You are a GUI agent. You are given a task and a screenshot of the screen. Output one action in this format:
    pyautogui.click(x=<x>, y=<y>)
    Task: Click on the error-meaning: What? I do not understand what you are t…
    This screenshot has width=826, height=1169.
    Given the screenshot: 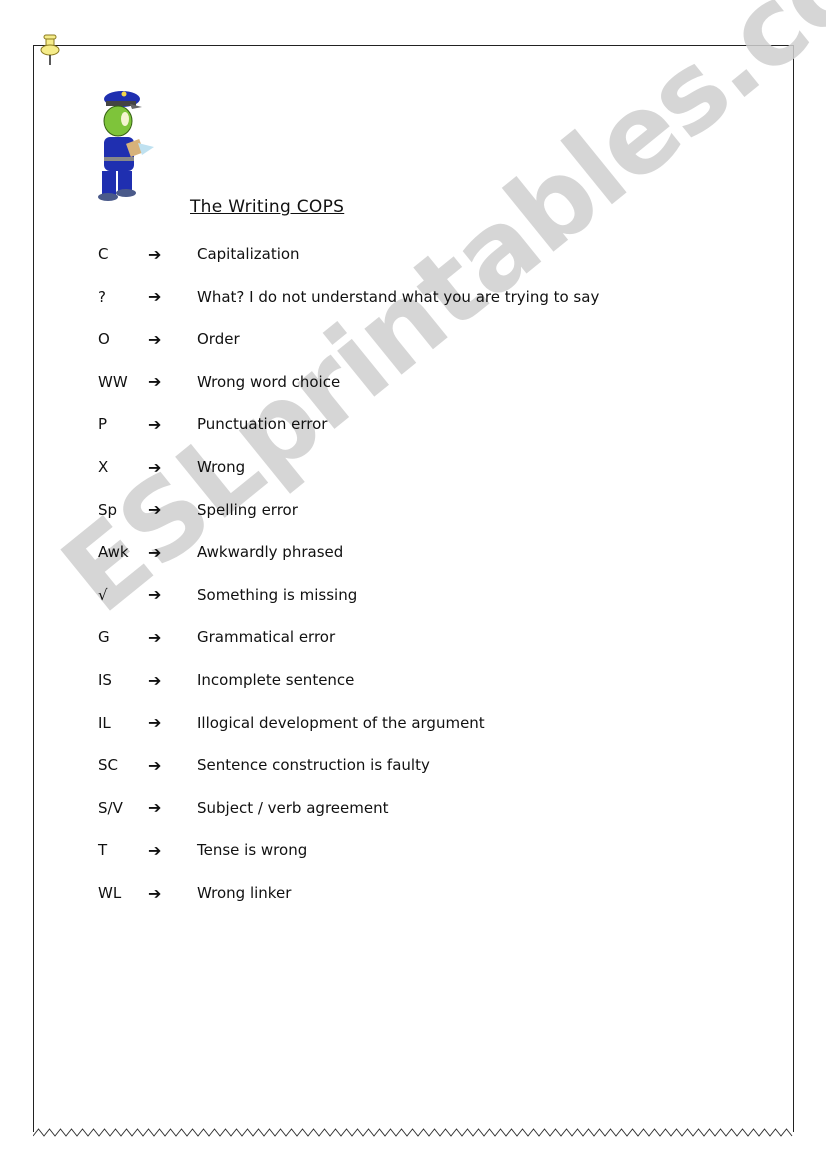 What is the action you would take?
    pyautogui.click(x=398, y=296)
    